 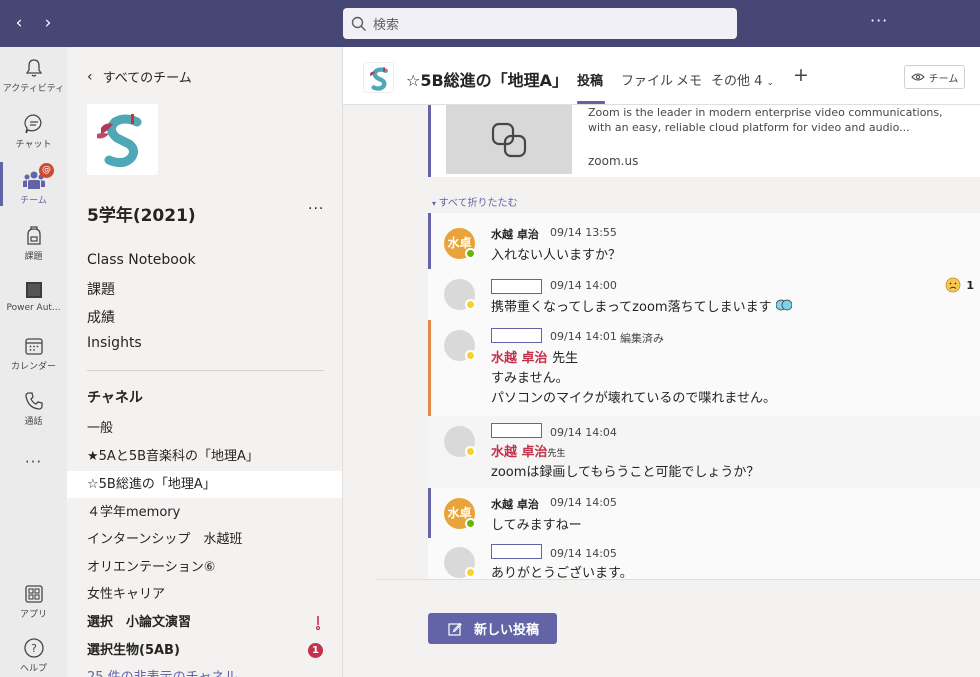 I want to click on forward-arrow-icon: ›, so click(x=48, y=23).